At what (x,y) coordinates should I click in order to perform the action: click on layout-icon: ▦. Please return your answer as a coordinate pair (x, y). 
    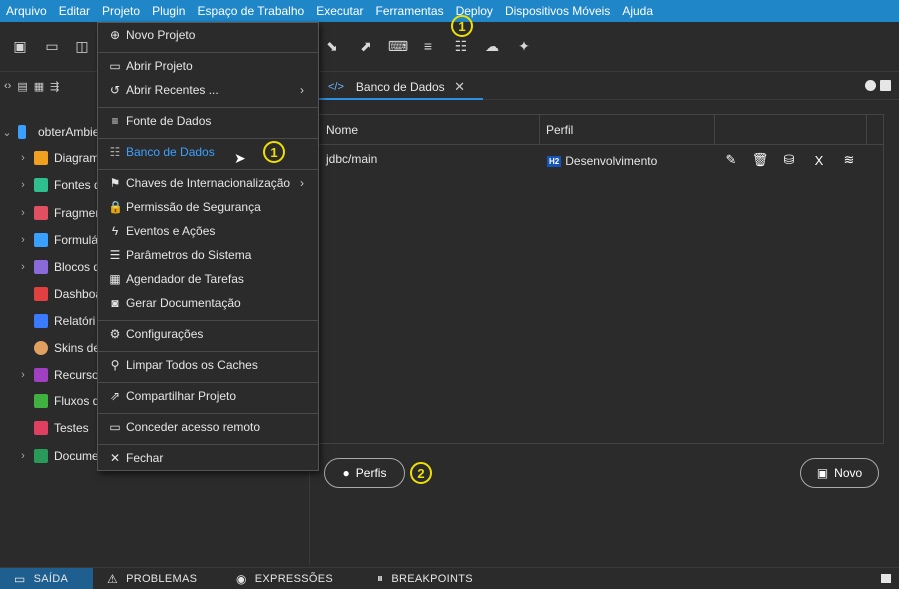
    Looking at the image, I should click on (39, 86).